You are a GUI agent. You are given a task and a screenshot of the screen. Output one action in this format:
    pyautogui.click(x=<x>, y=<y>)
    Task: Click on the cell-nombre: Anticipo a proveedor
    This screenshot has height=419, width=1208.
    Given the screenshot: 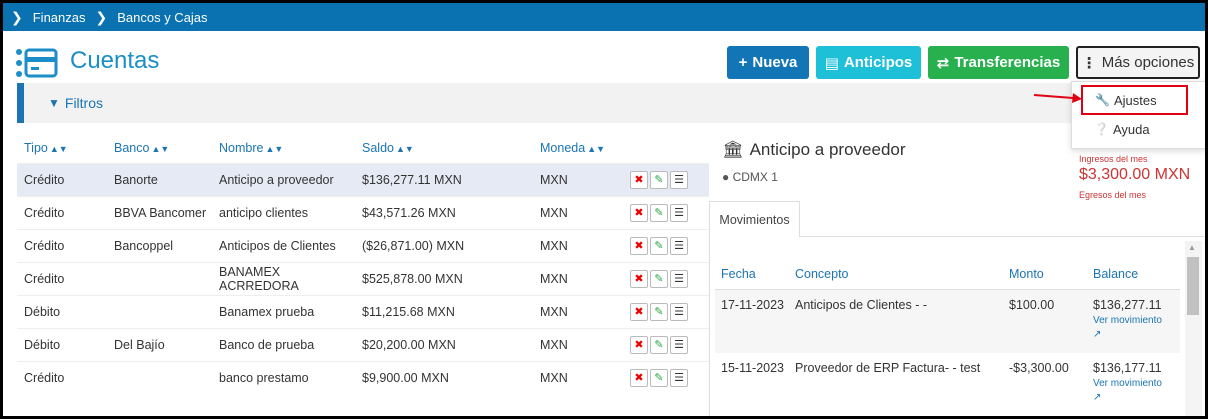 What is the action you would take?
    pyautogui.click(x=283, y=179)
    